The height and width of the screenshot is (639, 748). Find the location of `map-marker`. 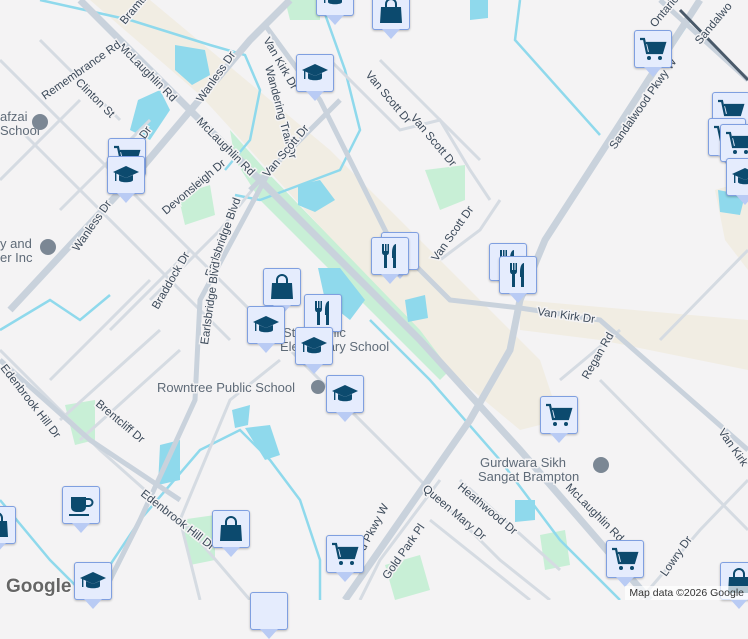

map-marker is located at coordinates (269, 615).